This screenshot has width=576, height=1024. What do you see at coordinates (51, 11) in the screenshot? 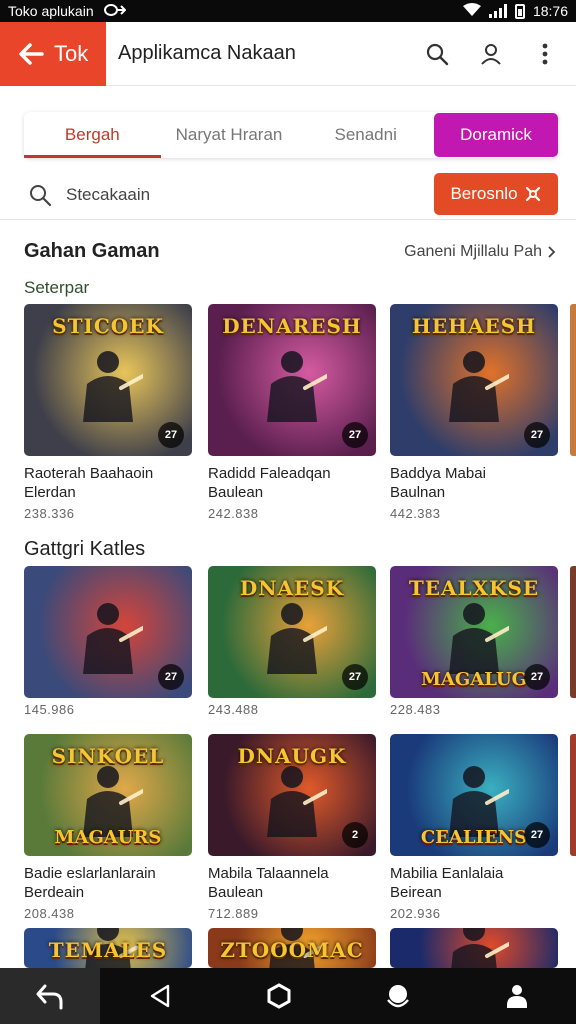
I see `status-left-text: Toko aplukain` at bounding box center [51, 11].